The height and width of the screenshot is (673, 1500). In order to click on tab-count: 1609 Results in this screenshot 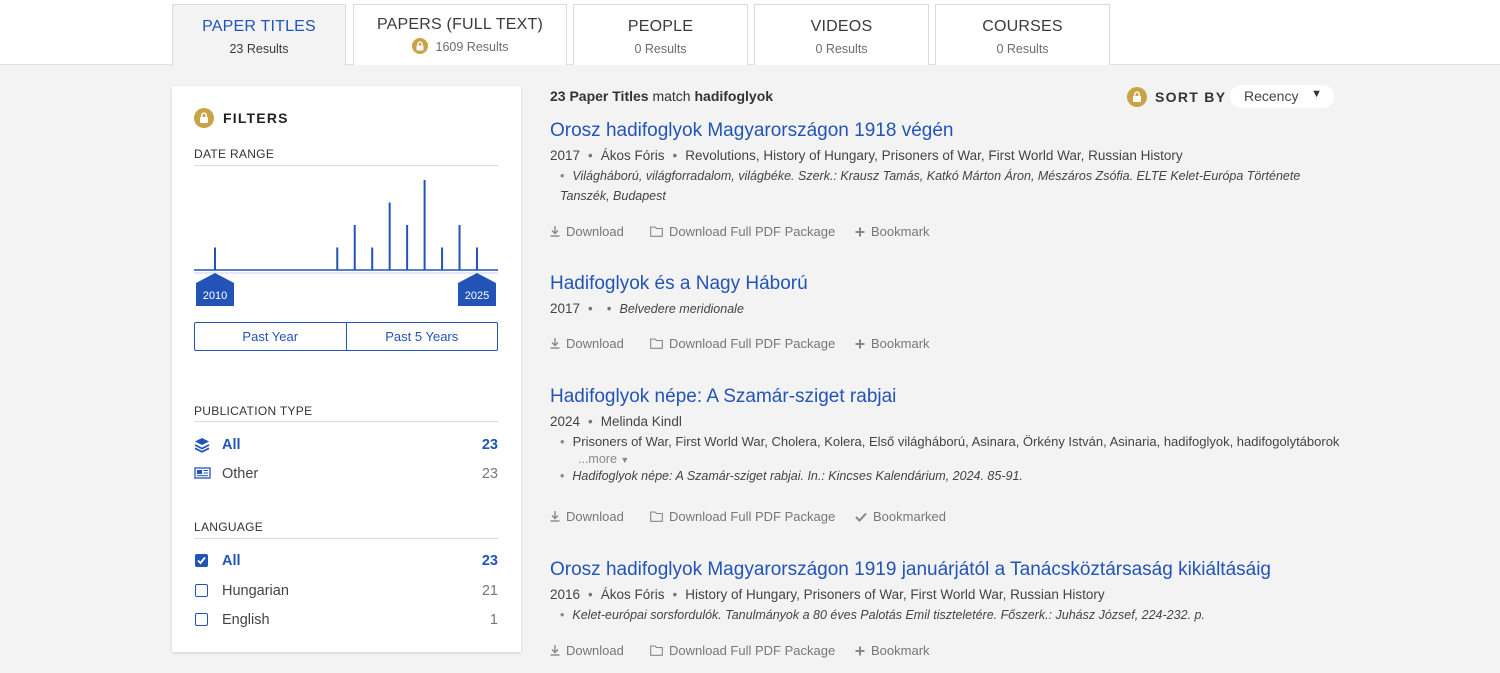, I will do `click(472, 47)`.